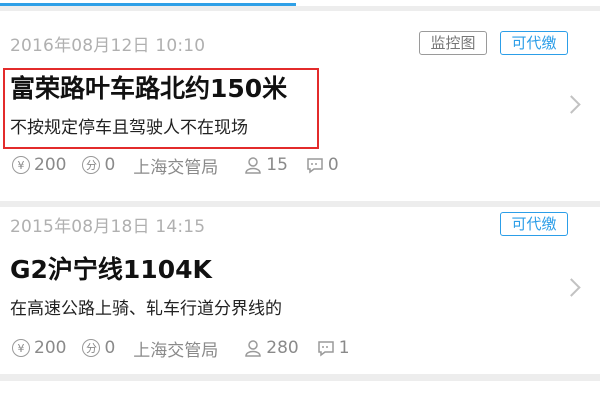 The height and width of the screenshot is (399, 600). What do you see at coordinates (282, 348) in the screenshot?
I see `followers-count: 280` at bounding box center [282, 348].